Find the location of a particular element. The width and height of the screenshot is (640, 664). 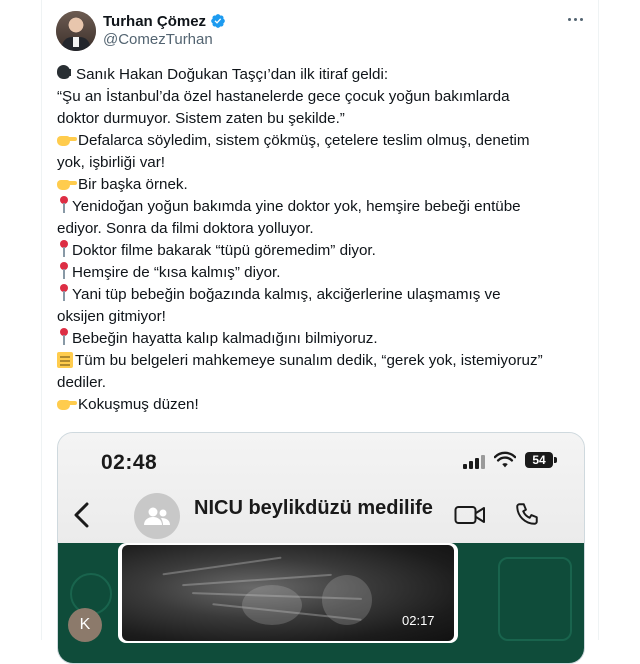

author-name-row: Turhan Çömez is located at coordinates (164, 21).